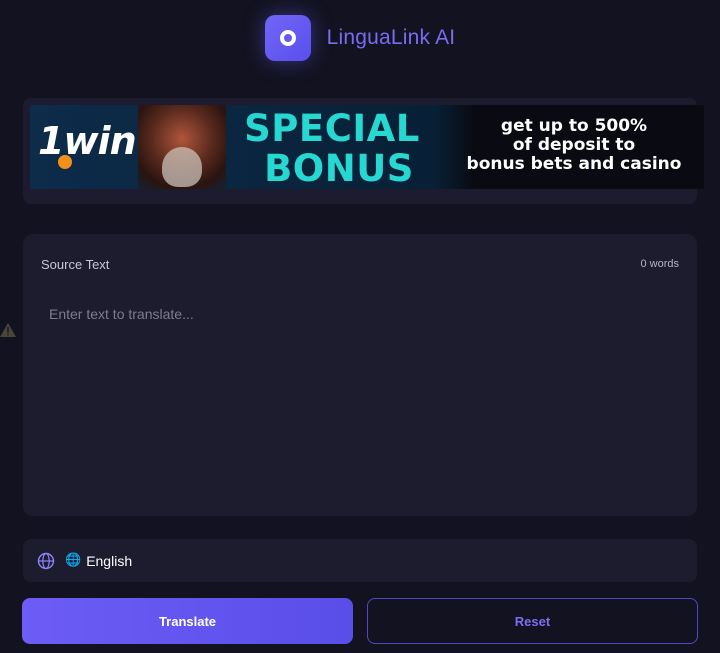 The width and height of the screenshot is (720, 653). I want to click on app-header: LinguaLink AI, so click(360, 38).